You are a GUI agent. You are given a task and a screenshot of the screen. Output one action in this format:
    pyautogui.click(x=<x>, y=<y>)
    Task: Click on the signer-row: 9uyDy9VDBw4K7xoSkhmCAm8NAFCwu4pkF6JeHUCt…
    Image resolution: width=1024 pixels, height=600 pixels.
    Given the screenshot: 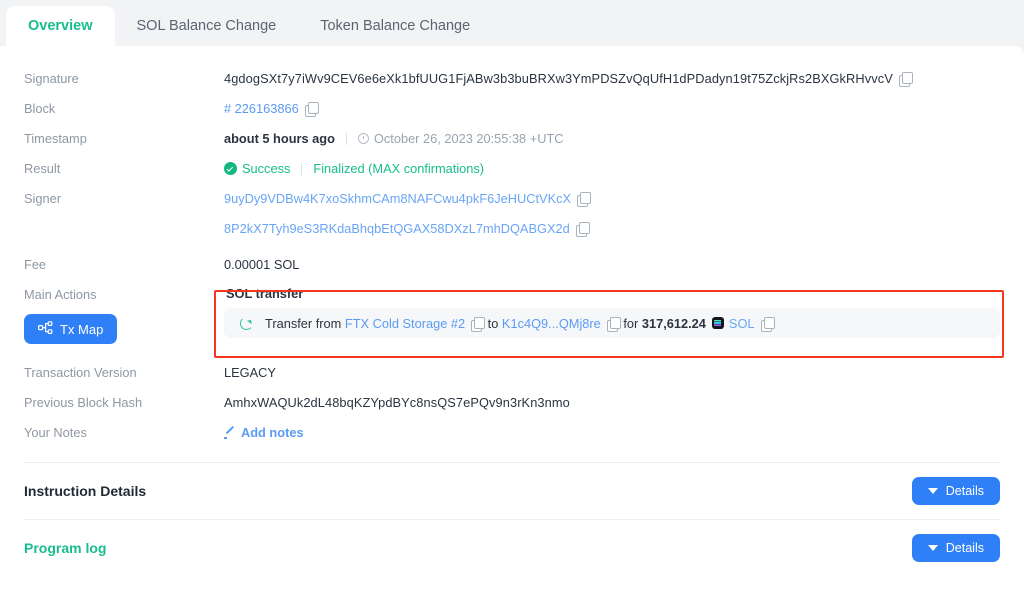 What is the action you would take?
    pyautogui.click(x=612, y=199)
    